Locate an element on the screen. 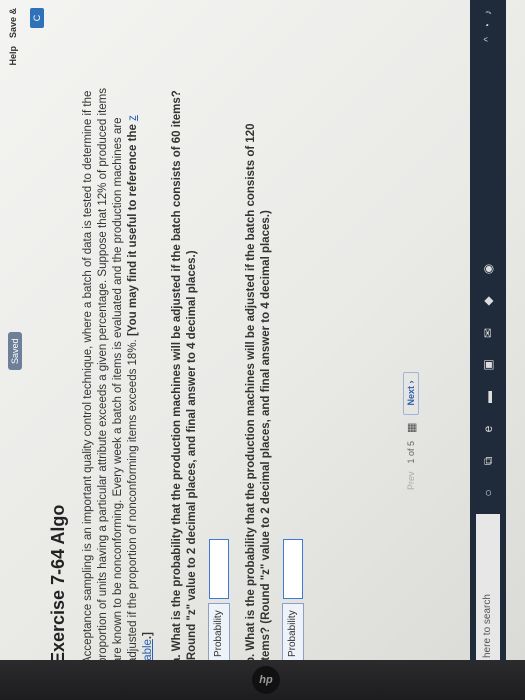  chevron-right-icon: › is located at coordinates (411, 382).